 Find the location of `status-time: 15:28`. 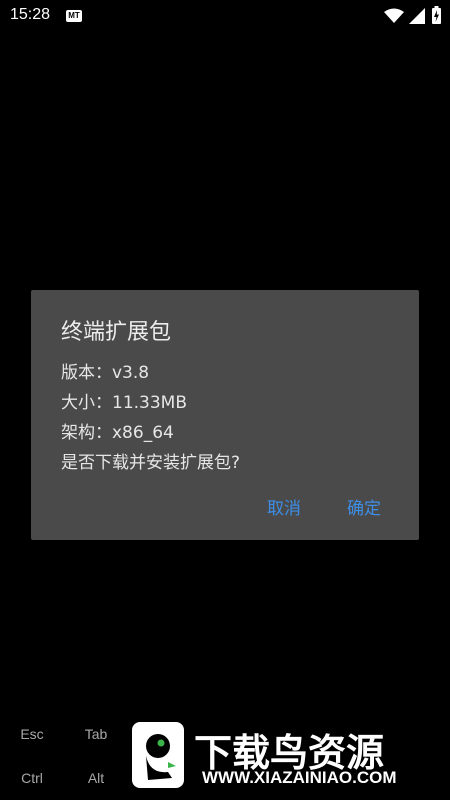

status-time: 15:28 is located at coordinates (30, 14).